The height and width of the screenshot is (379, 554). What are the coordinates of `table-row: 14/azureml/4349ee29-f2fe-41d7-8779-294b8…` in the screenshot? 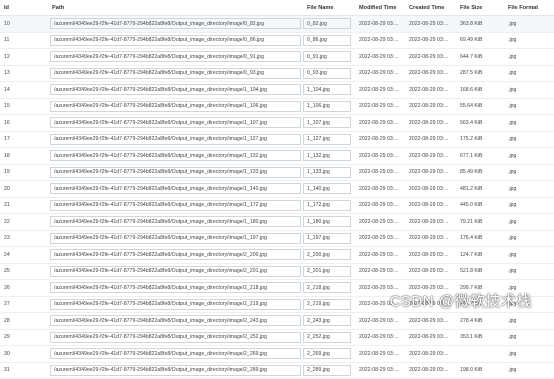 It's located at (277, 90).